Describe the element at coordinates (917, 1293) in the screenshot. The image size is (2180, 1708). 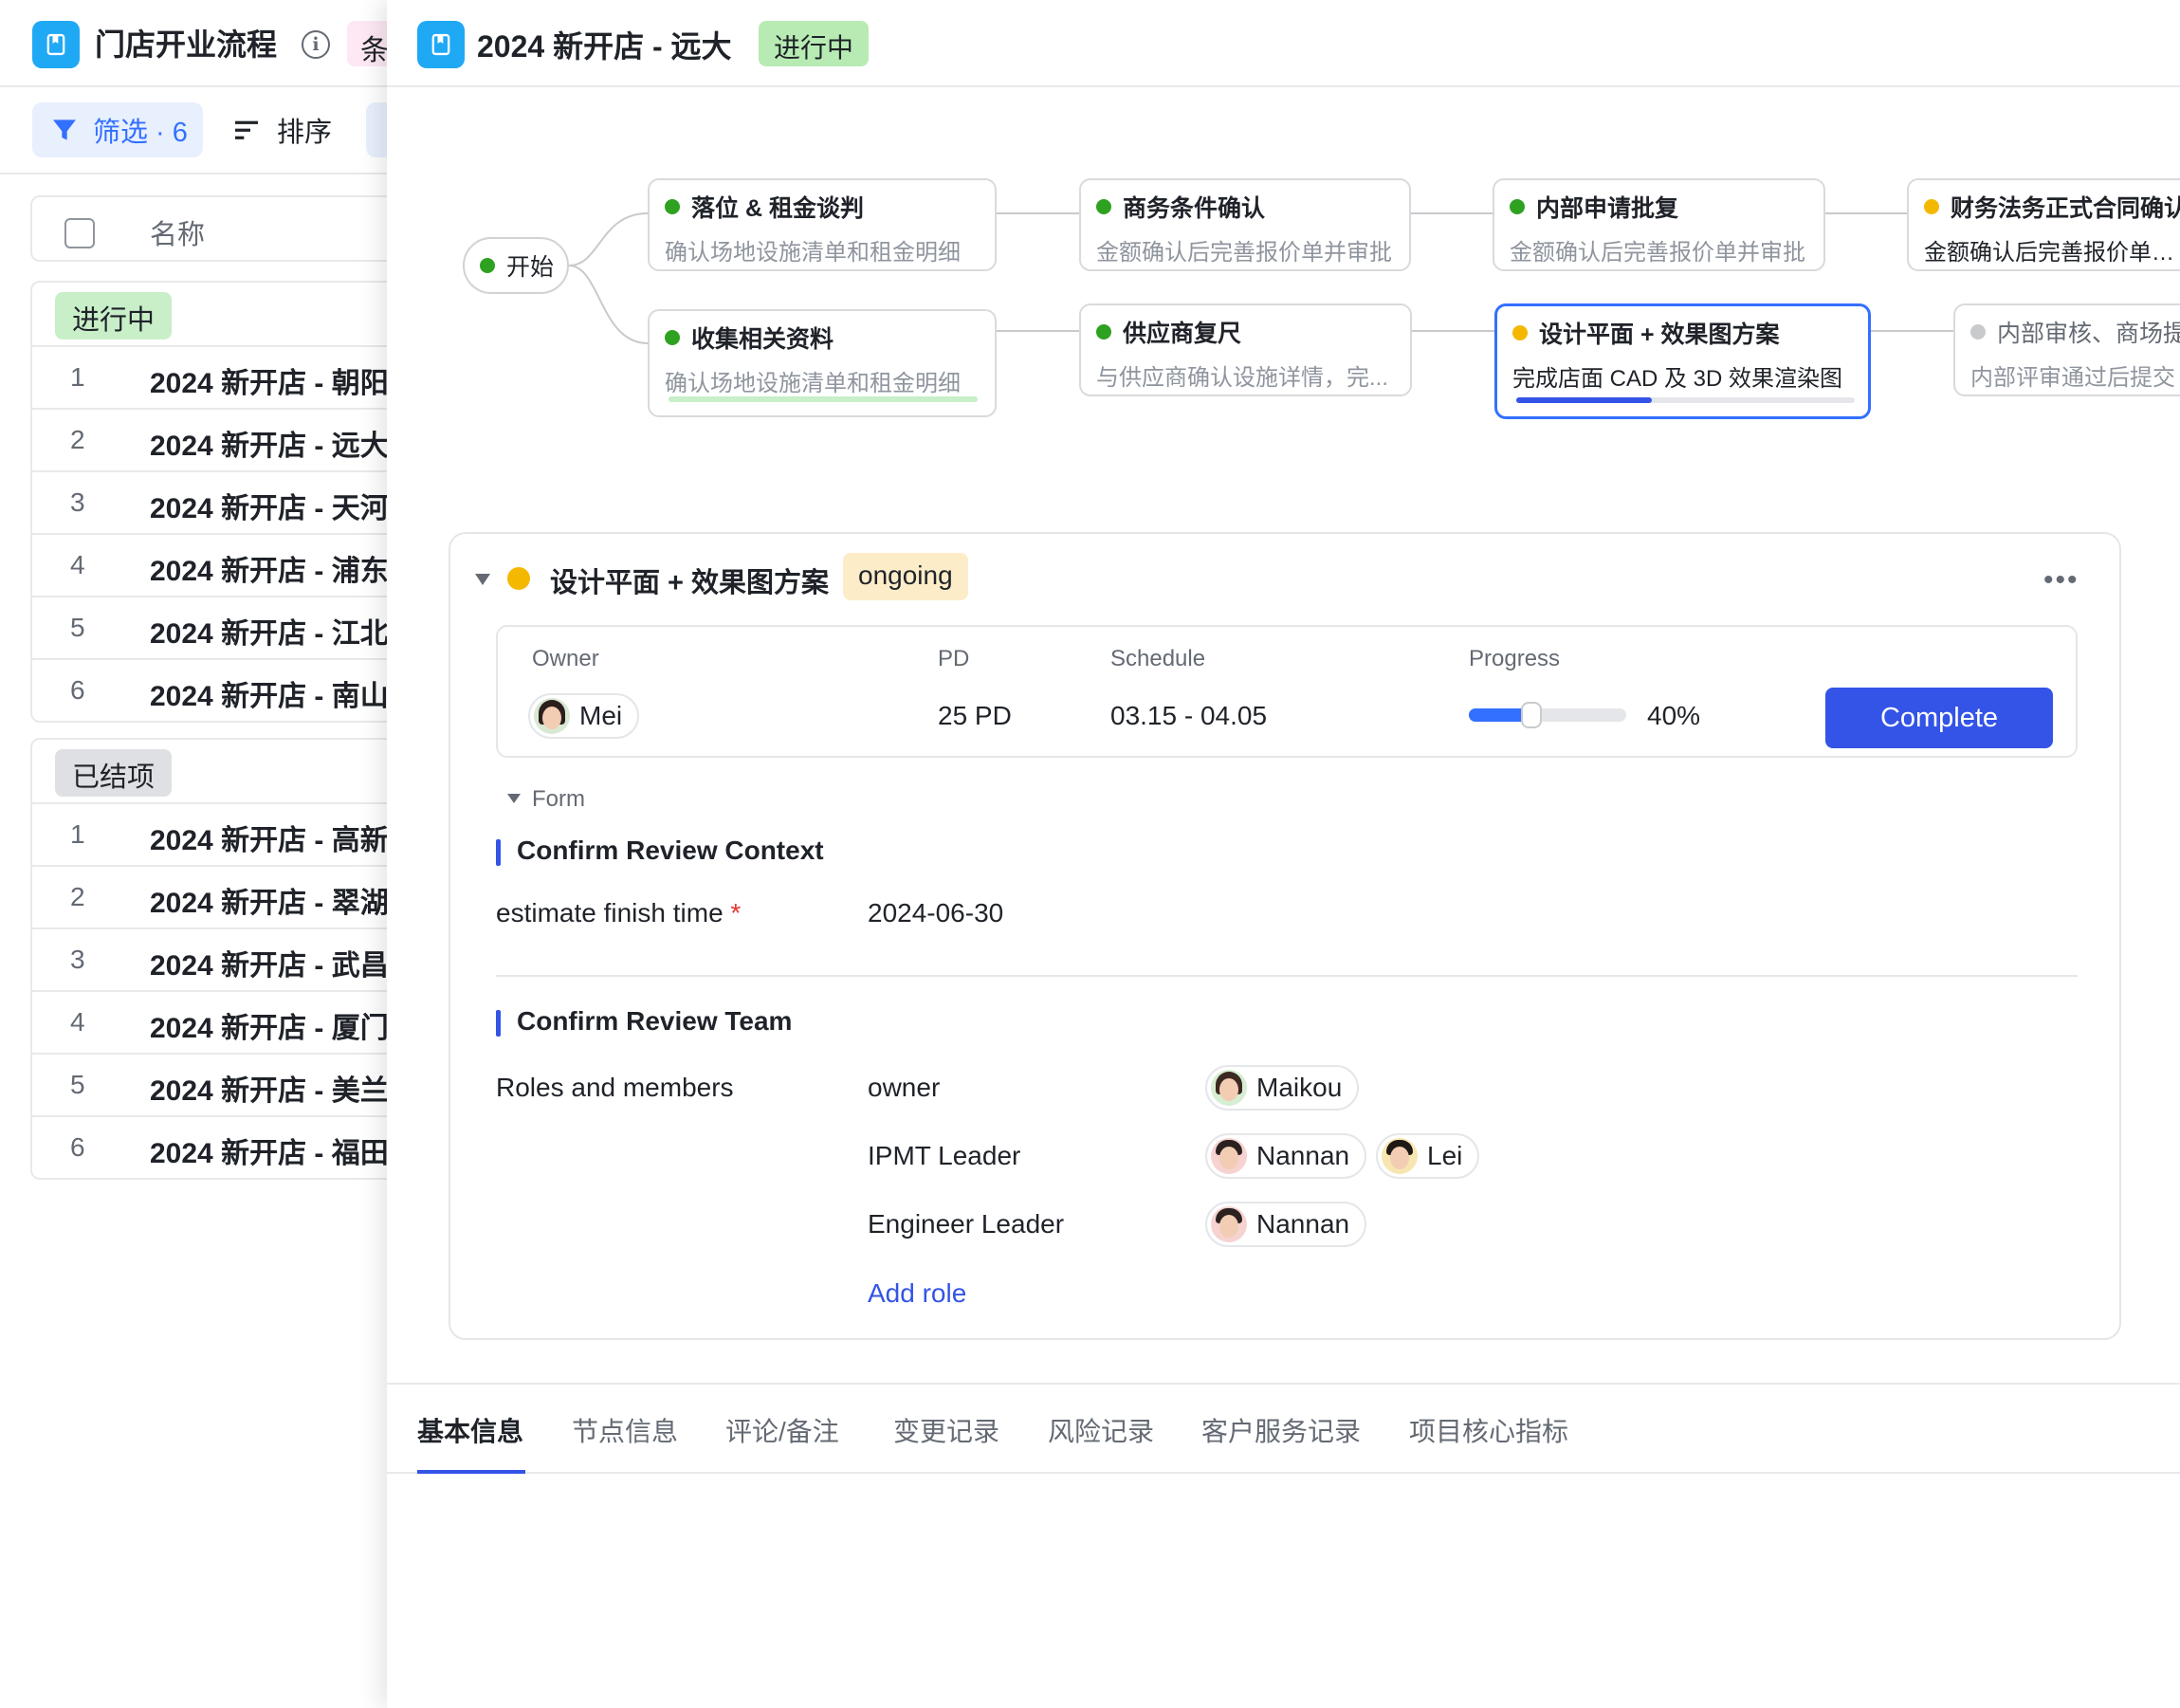
I see `add-role-link: Add role` at that location.